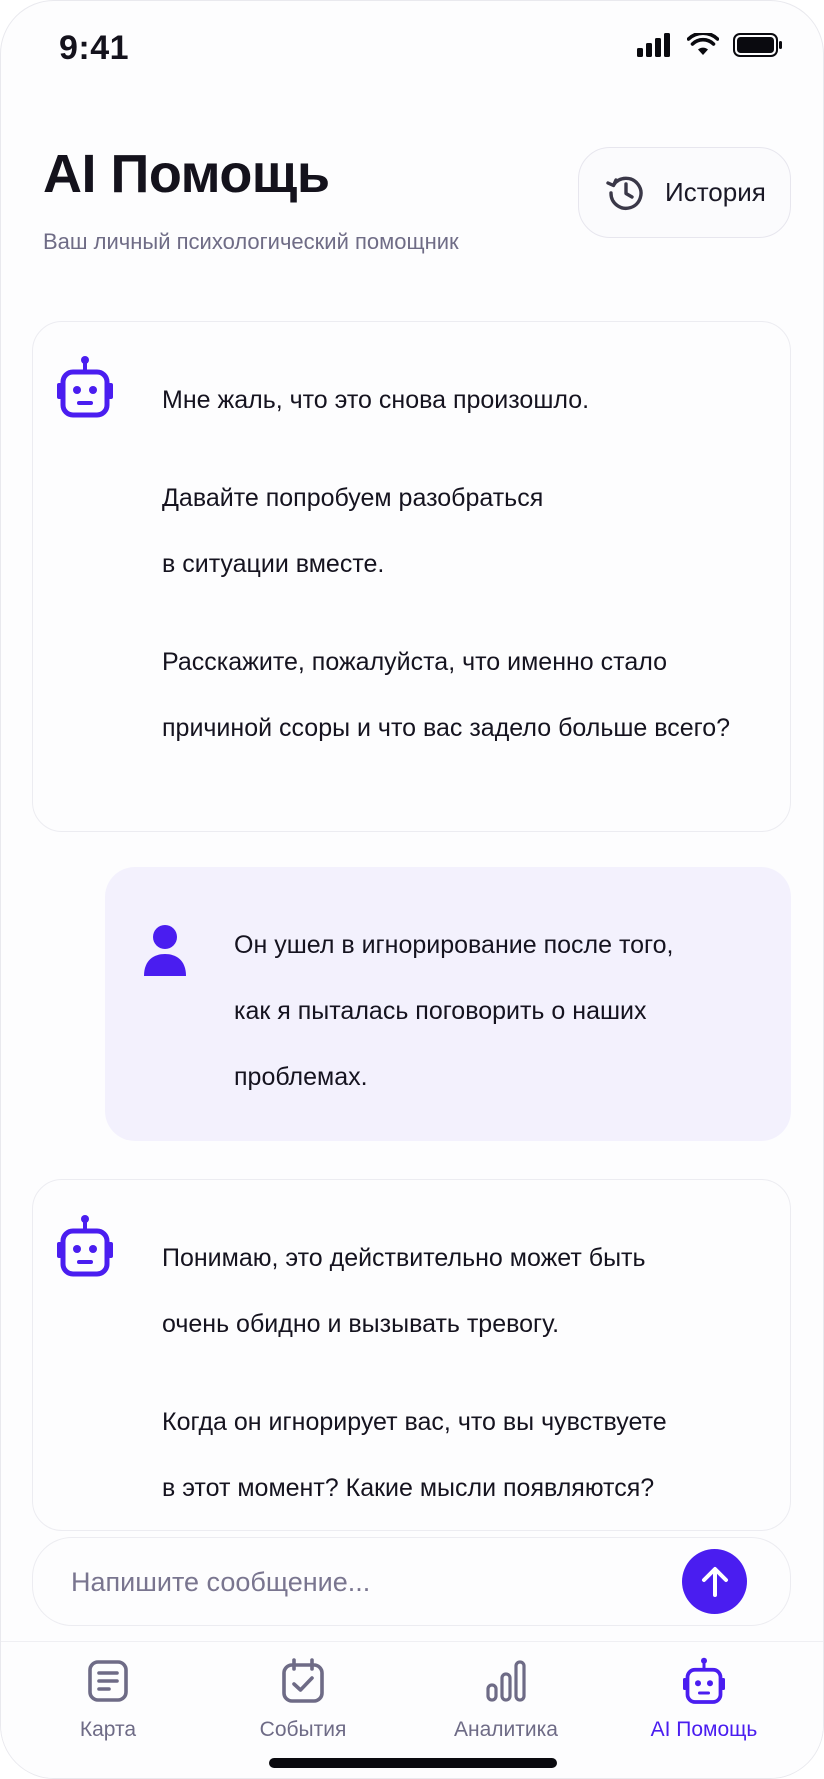  I want to click on nav-label: AI Помощь, so click(704, 1729).